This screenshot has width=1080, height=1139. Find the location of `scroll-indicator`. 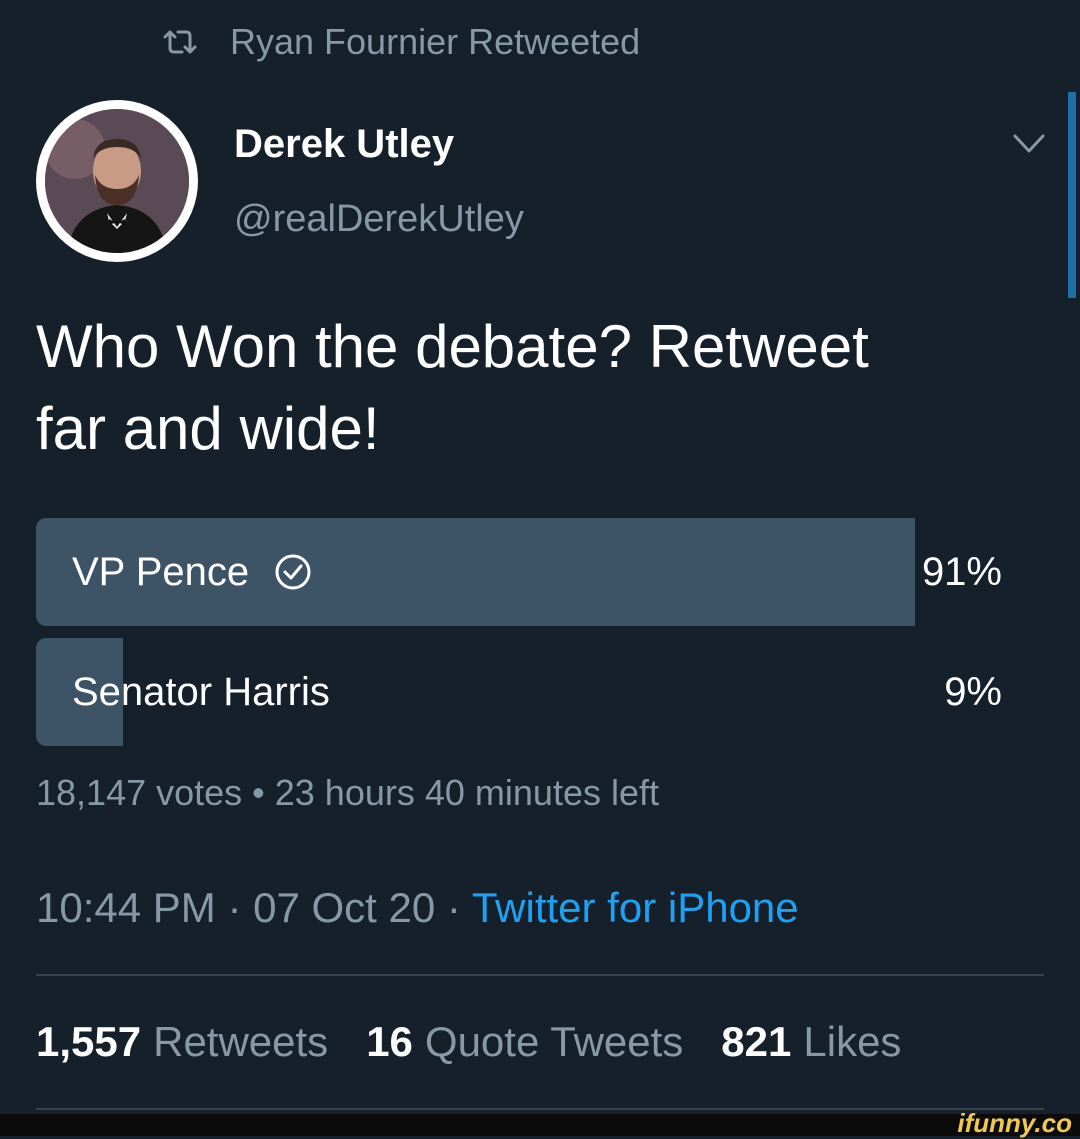

scroll-indicator is located at coordinates (1072, 195).